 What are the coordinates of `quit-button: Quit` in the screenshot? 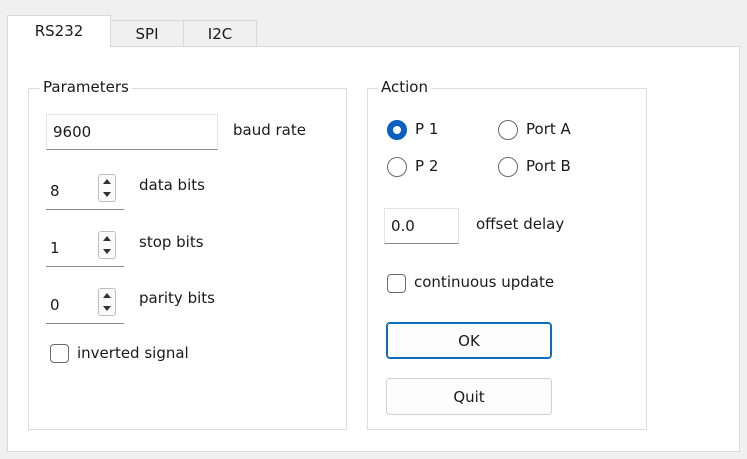 It's located at (469, 396).